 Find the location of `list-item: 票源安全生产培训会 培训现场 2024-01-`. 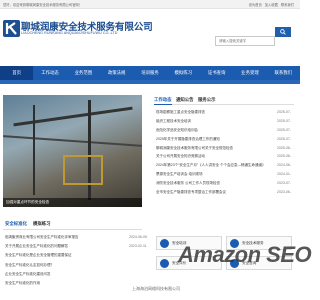

list-item: 票源安全生产培训会 培训现场 2024-01- is located at coordinates (227, 174).